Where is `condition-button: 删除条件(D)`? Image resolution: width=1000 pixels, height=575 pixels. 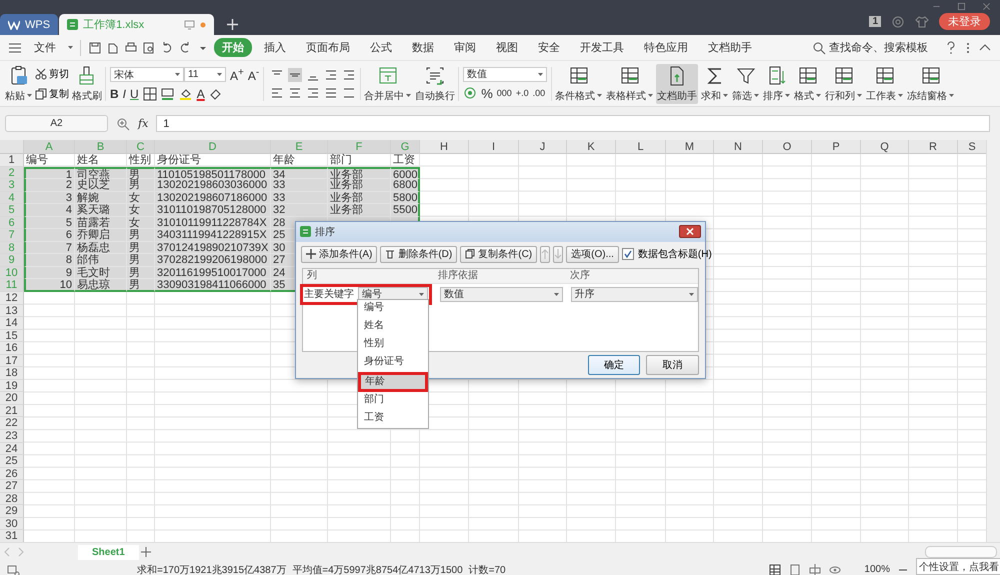
condition-button: 删除条件(D) is located at coordinates (419, 254).